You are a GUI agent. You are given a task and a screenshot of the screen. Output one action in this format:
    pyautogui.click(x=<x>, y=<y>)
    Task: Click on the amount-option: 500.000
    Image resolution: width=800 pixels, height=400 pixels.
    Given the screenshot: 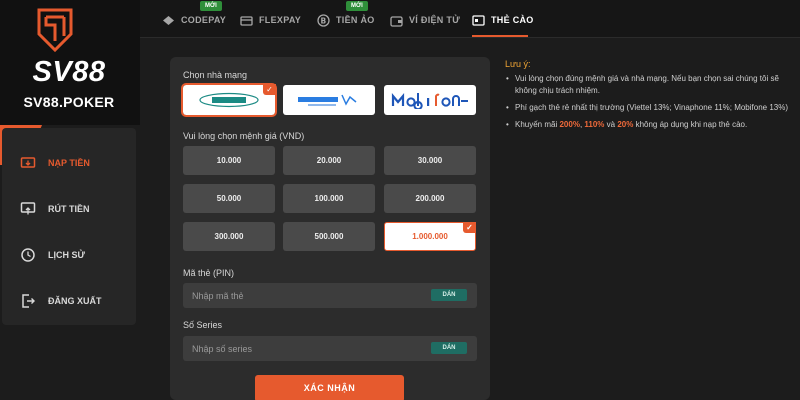 What is the action you would take?
    pyautogui.click(x=329, y=236)
    